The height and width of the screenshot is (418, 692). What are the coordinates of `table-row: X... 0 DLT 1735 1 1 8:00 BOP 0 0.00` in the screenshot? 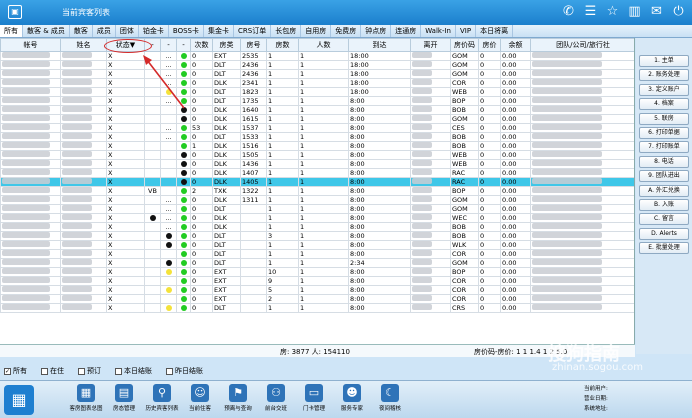 It's located at (317, 101).